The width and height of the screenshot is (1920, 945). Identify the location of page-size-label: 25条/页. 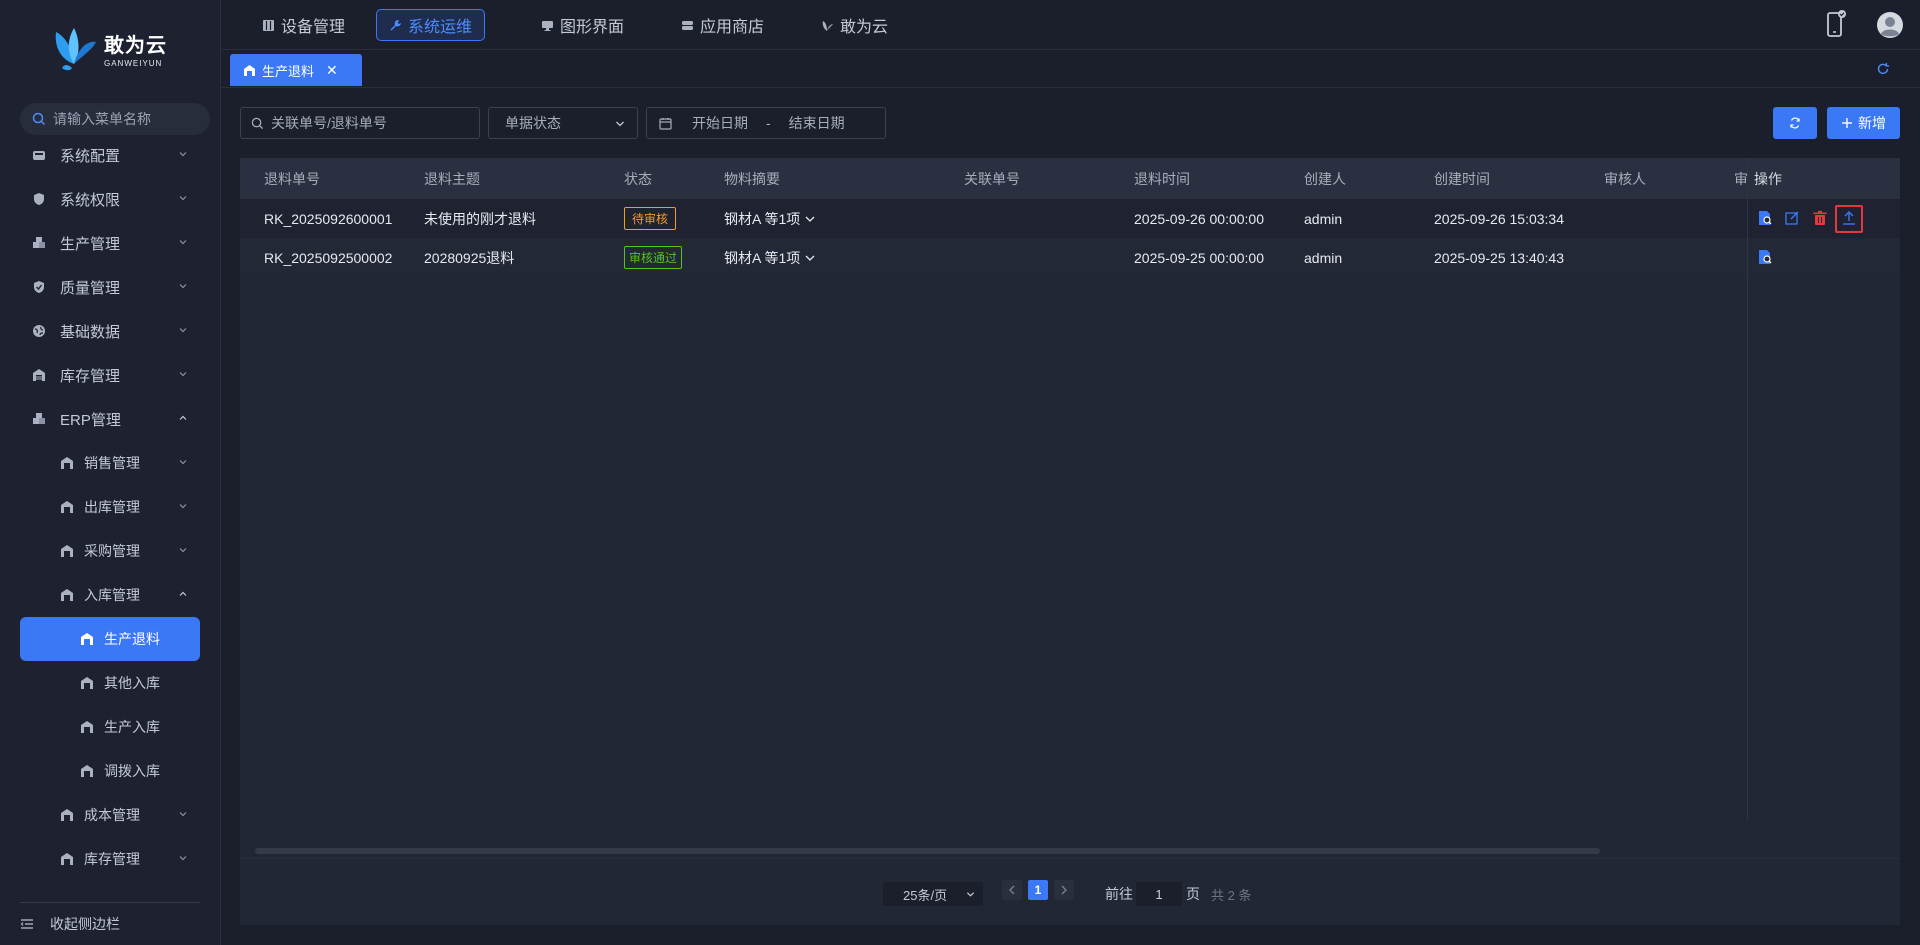
(925, 895).